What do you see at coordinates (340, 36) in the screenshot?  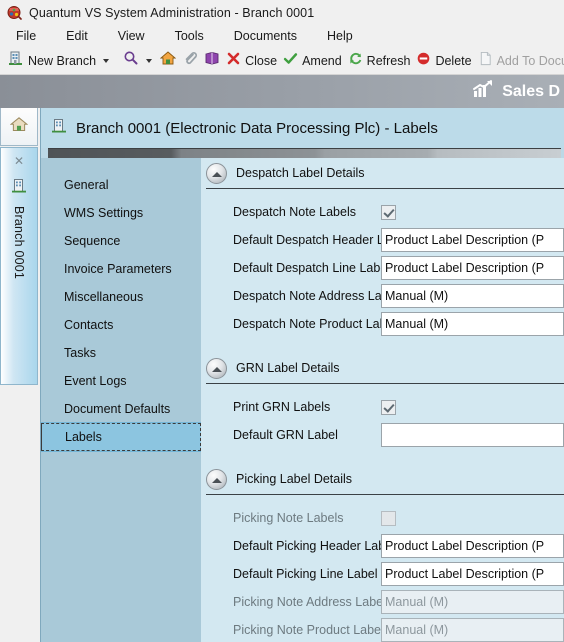 I see `menu-item-help: Help` at bounding box center [340, 36].